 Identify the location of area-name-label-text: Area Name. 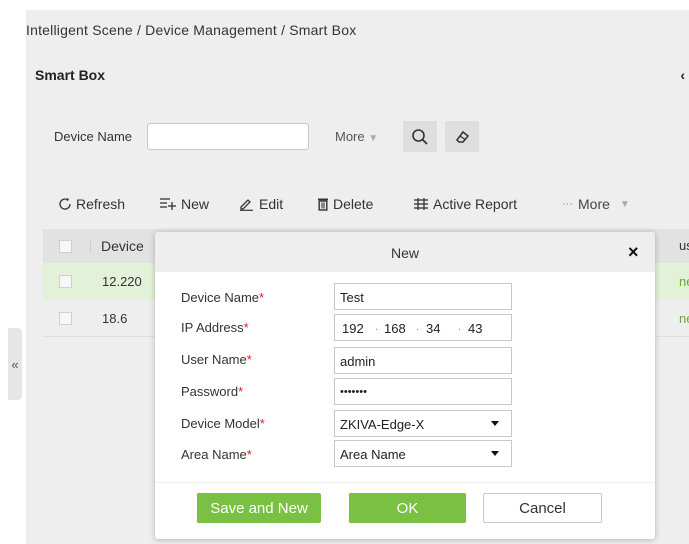
(214, 454).